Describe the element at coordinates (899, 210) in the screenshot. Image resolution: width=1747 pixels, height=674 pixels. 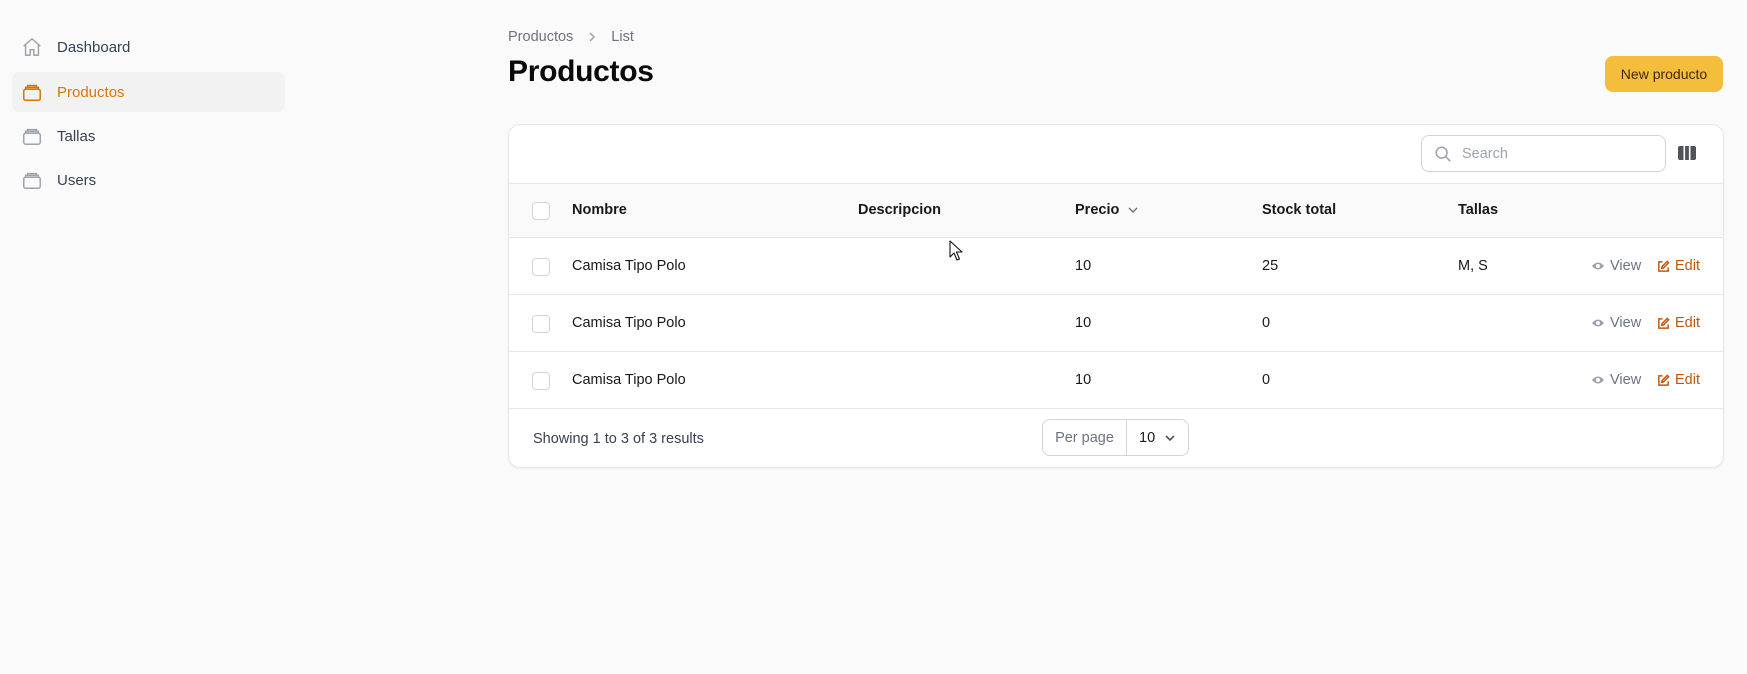
I see `column-header-descripcion: Descripcion` at that location.